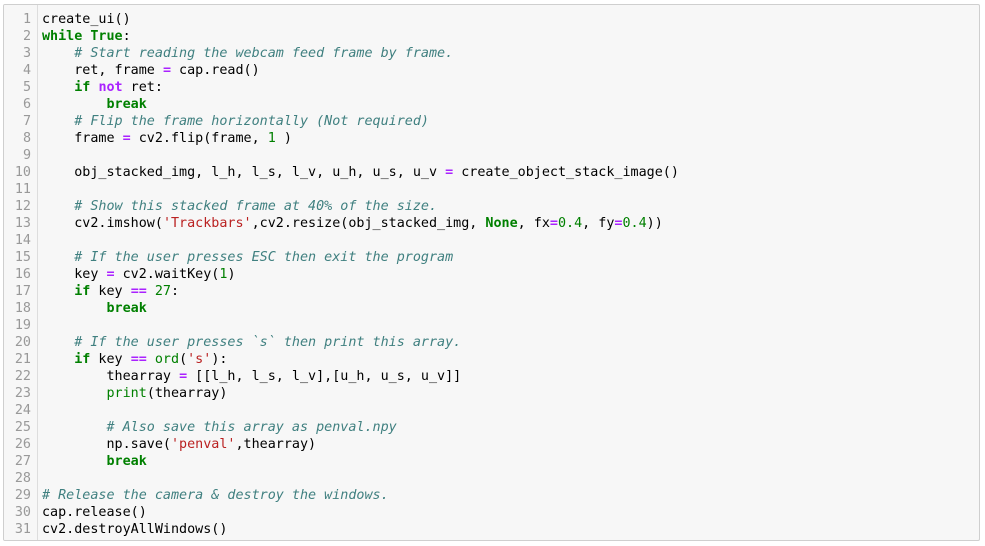 The width and height of the screenshot is (985, 546). Describe the element at coordinates (491, 87) in the screenshot. I see `code-line: 5 if not ret:` at that location.